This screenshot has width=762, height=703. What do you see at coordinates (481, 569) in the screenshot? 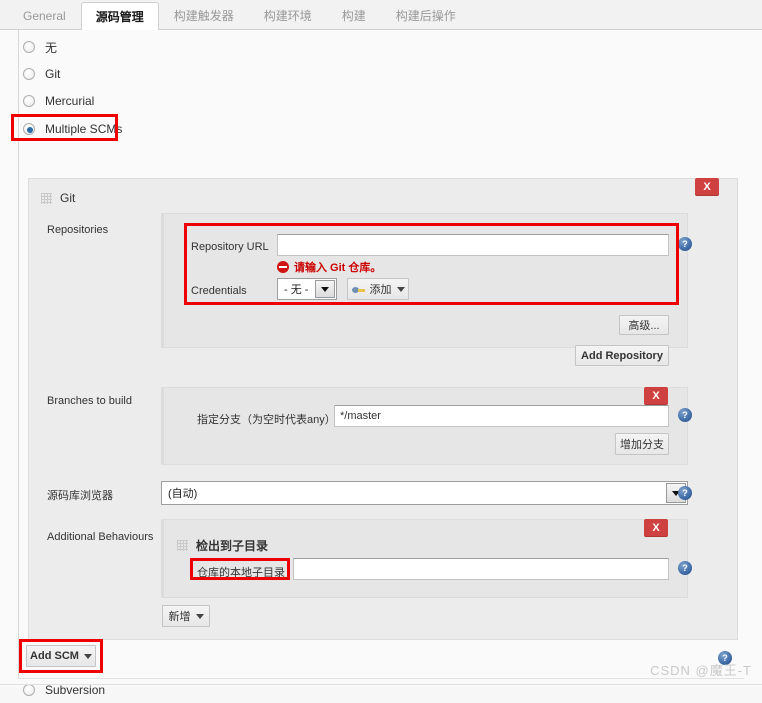
I see `local-subdirectory-input` at bounding box center [481, 569].